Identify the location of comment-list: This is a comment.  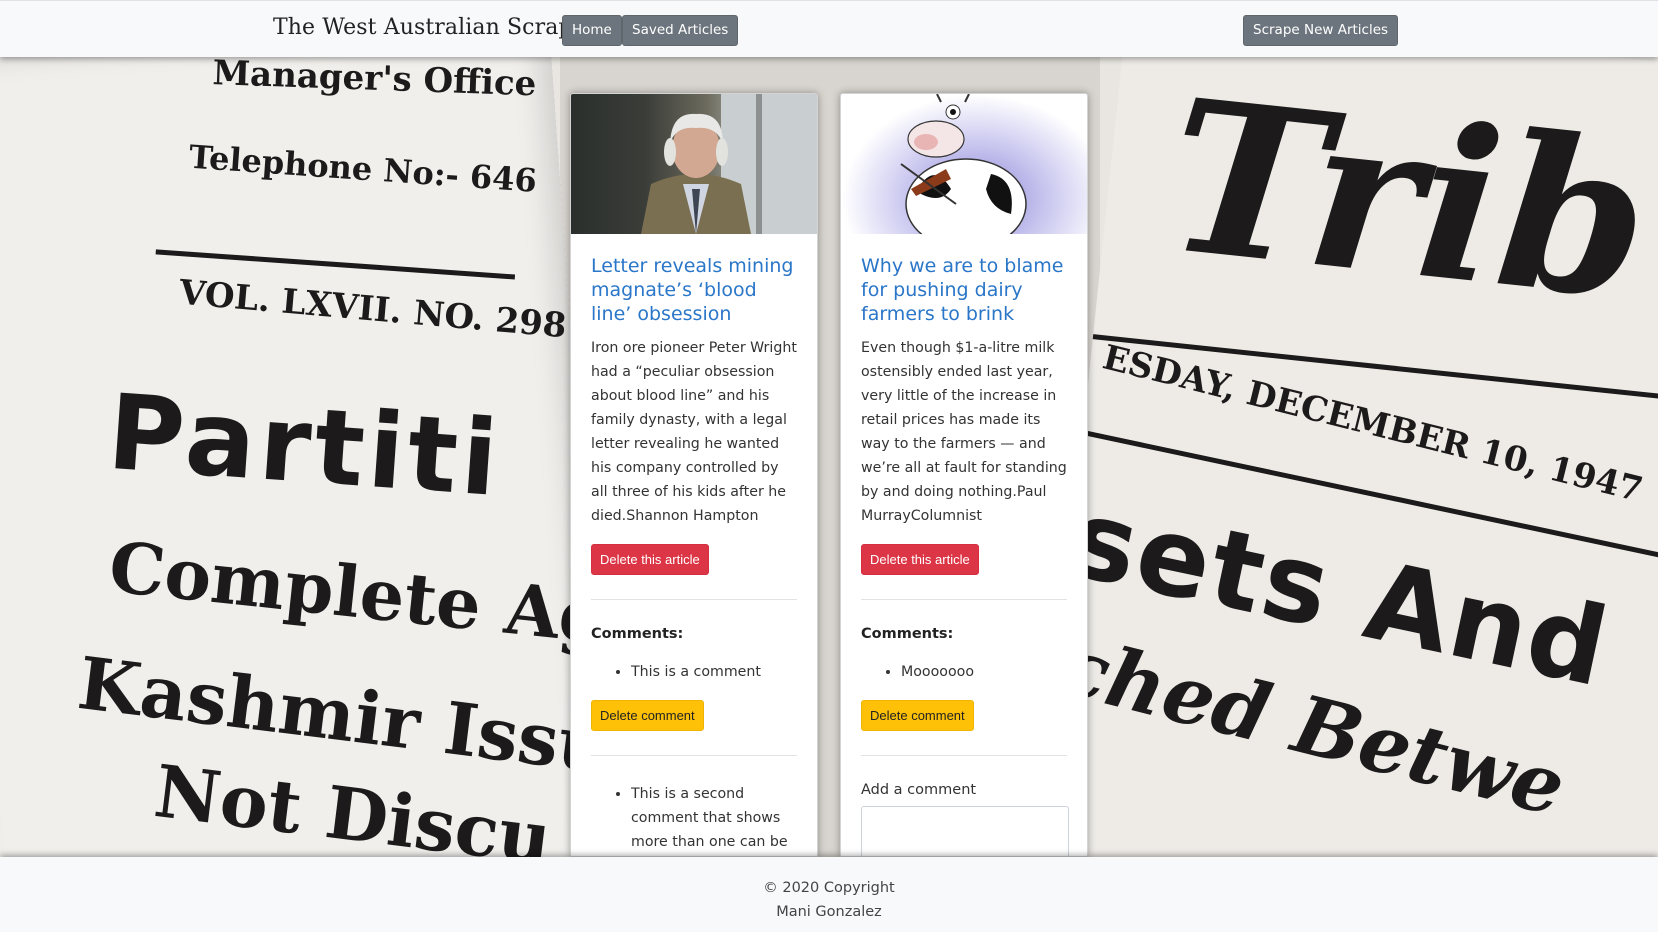
(694, 672).